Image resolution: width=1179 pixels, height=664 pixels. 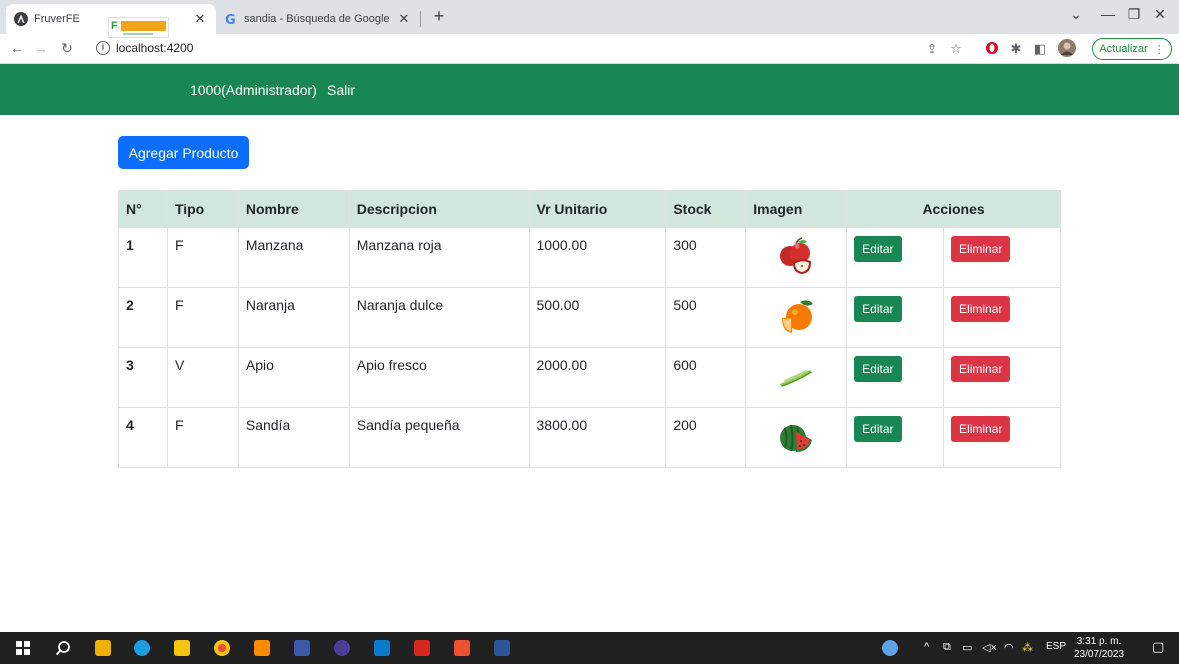 What do you see at coordinates (262, 648) in the screenshot?
I see `sublime-icon` at bounding box center [262, 648].